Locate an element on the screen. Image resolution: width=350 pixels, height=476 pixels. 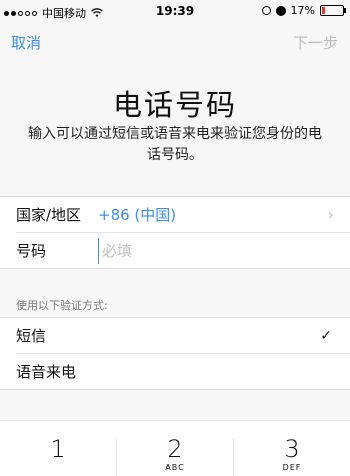
key-3: 3 DEF is located at coordinates (292, 448).